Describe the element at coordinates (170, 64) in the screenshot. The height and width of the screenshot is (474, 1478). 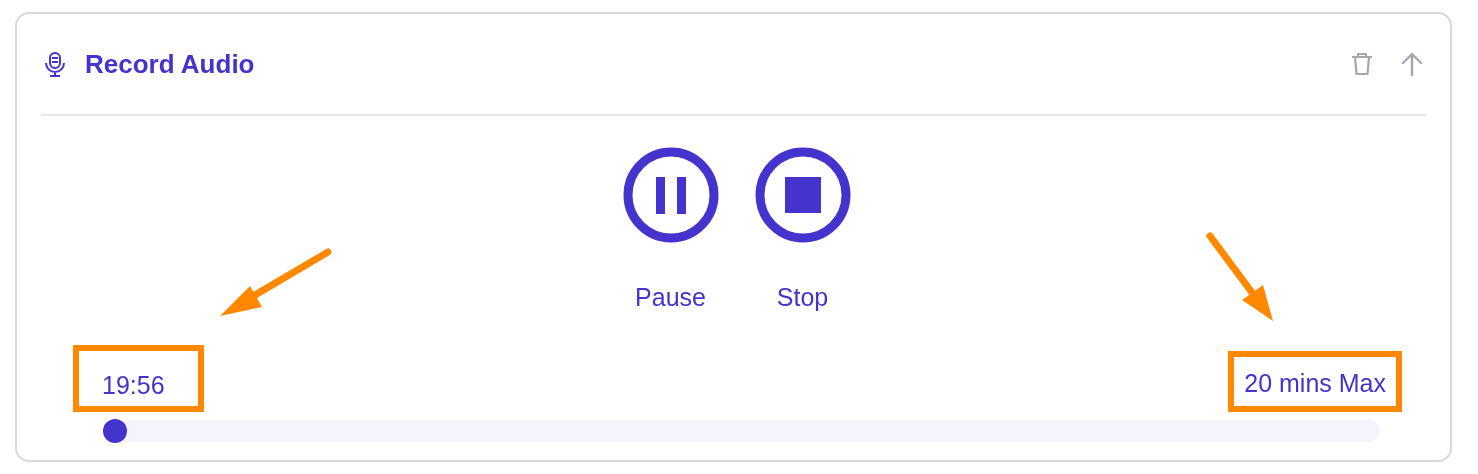
I see `panel-title: Record Audio` at that location.